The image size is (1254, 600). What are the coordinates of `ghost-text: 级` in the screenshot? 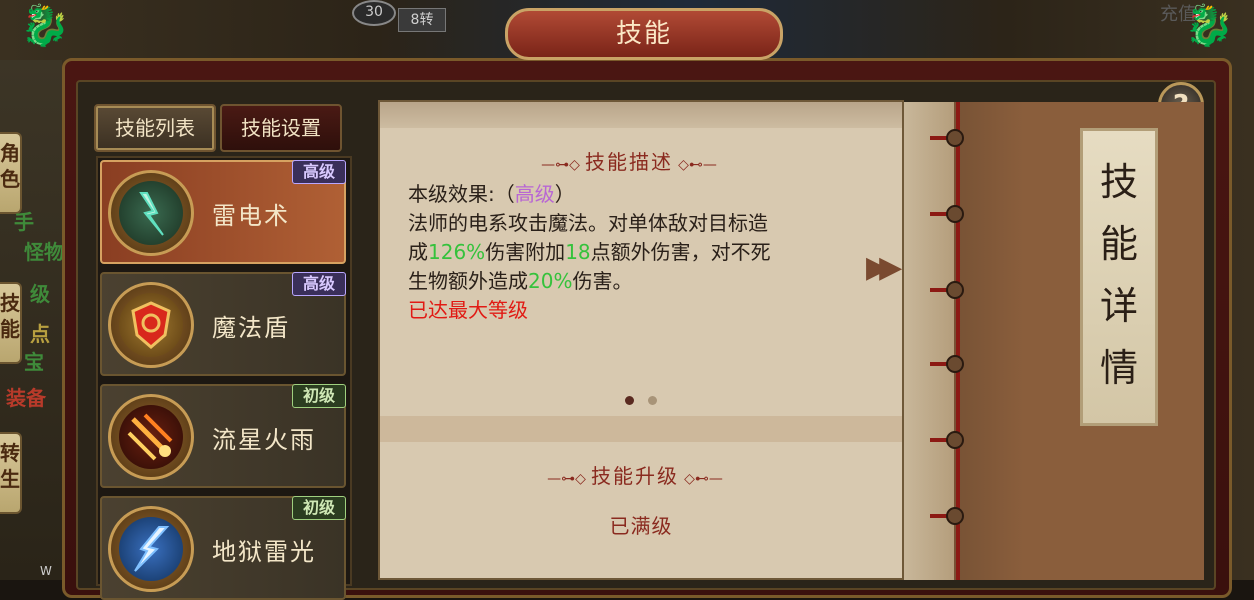 It's located at (40, 294).